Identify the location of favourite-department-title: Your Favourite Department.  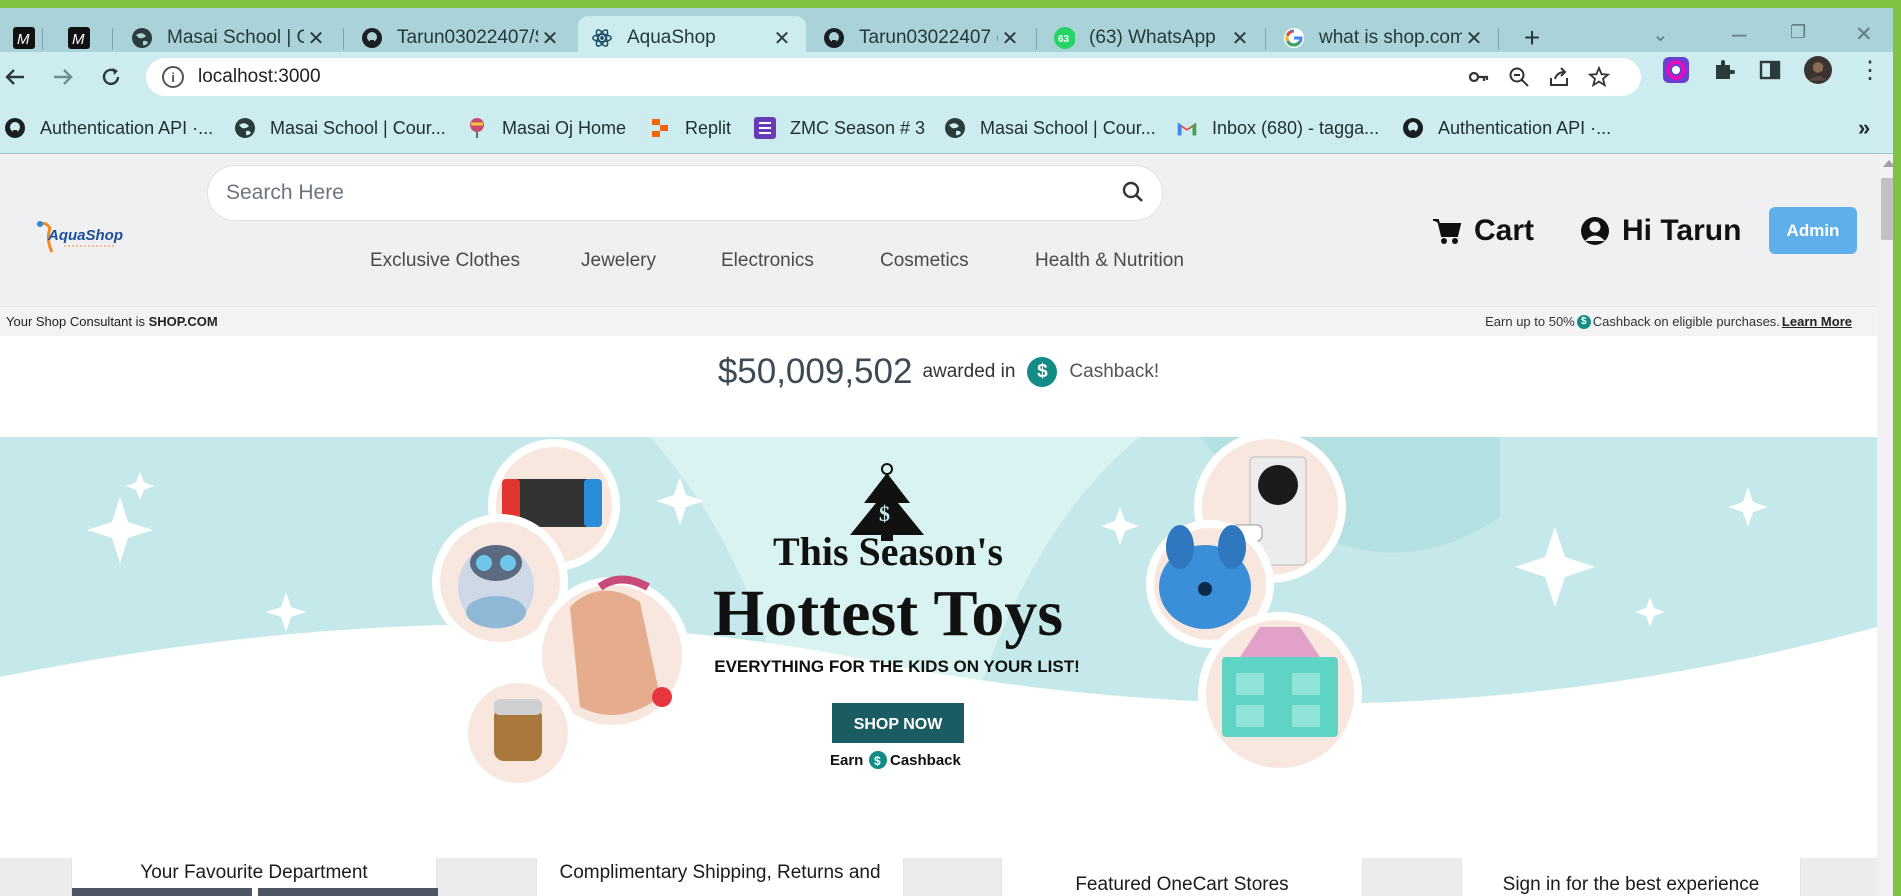
(254, 872).